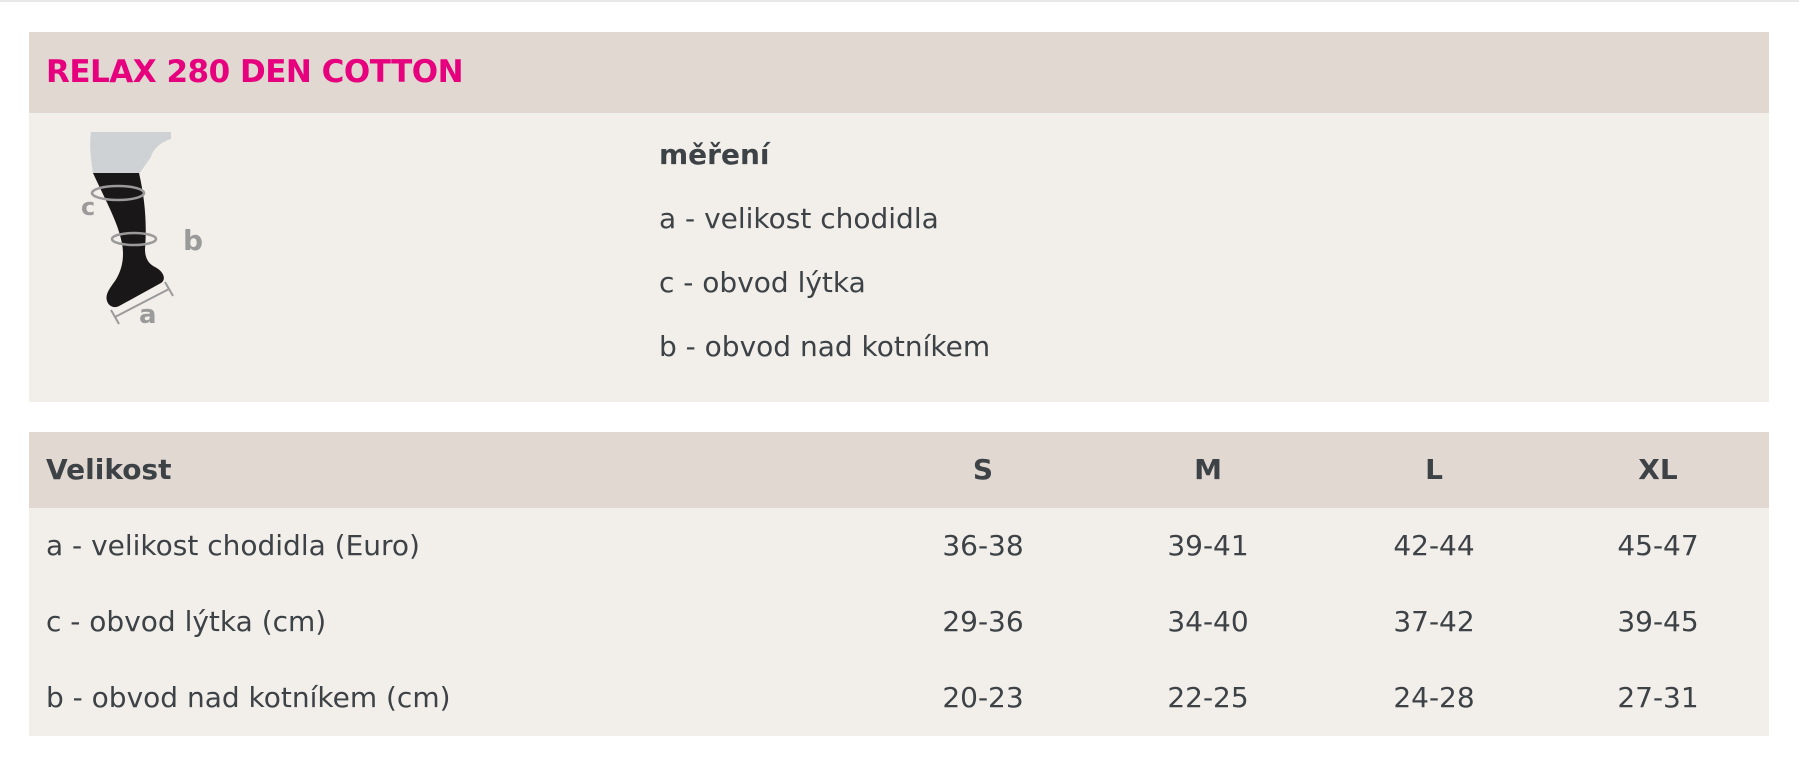 The width and height of the screenshot is (1799, 763). What do you see at coordinates (128, 240) in the screenshot?
I see `stocking-shape` at bounding box center [128, 240].